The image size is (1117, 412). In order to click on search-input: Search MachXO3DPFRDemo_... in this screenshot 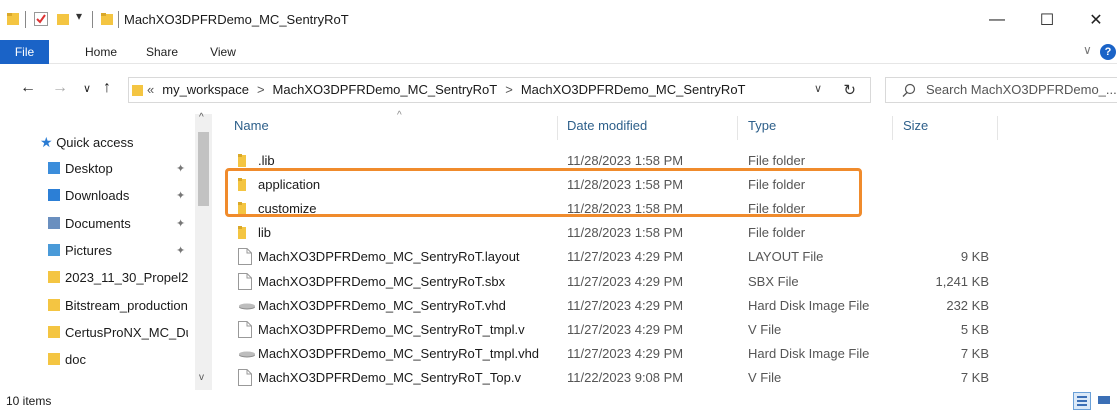, I will do `click(1021, 90)`.